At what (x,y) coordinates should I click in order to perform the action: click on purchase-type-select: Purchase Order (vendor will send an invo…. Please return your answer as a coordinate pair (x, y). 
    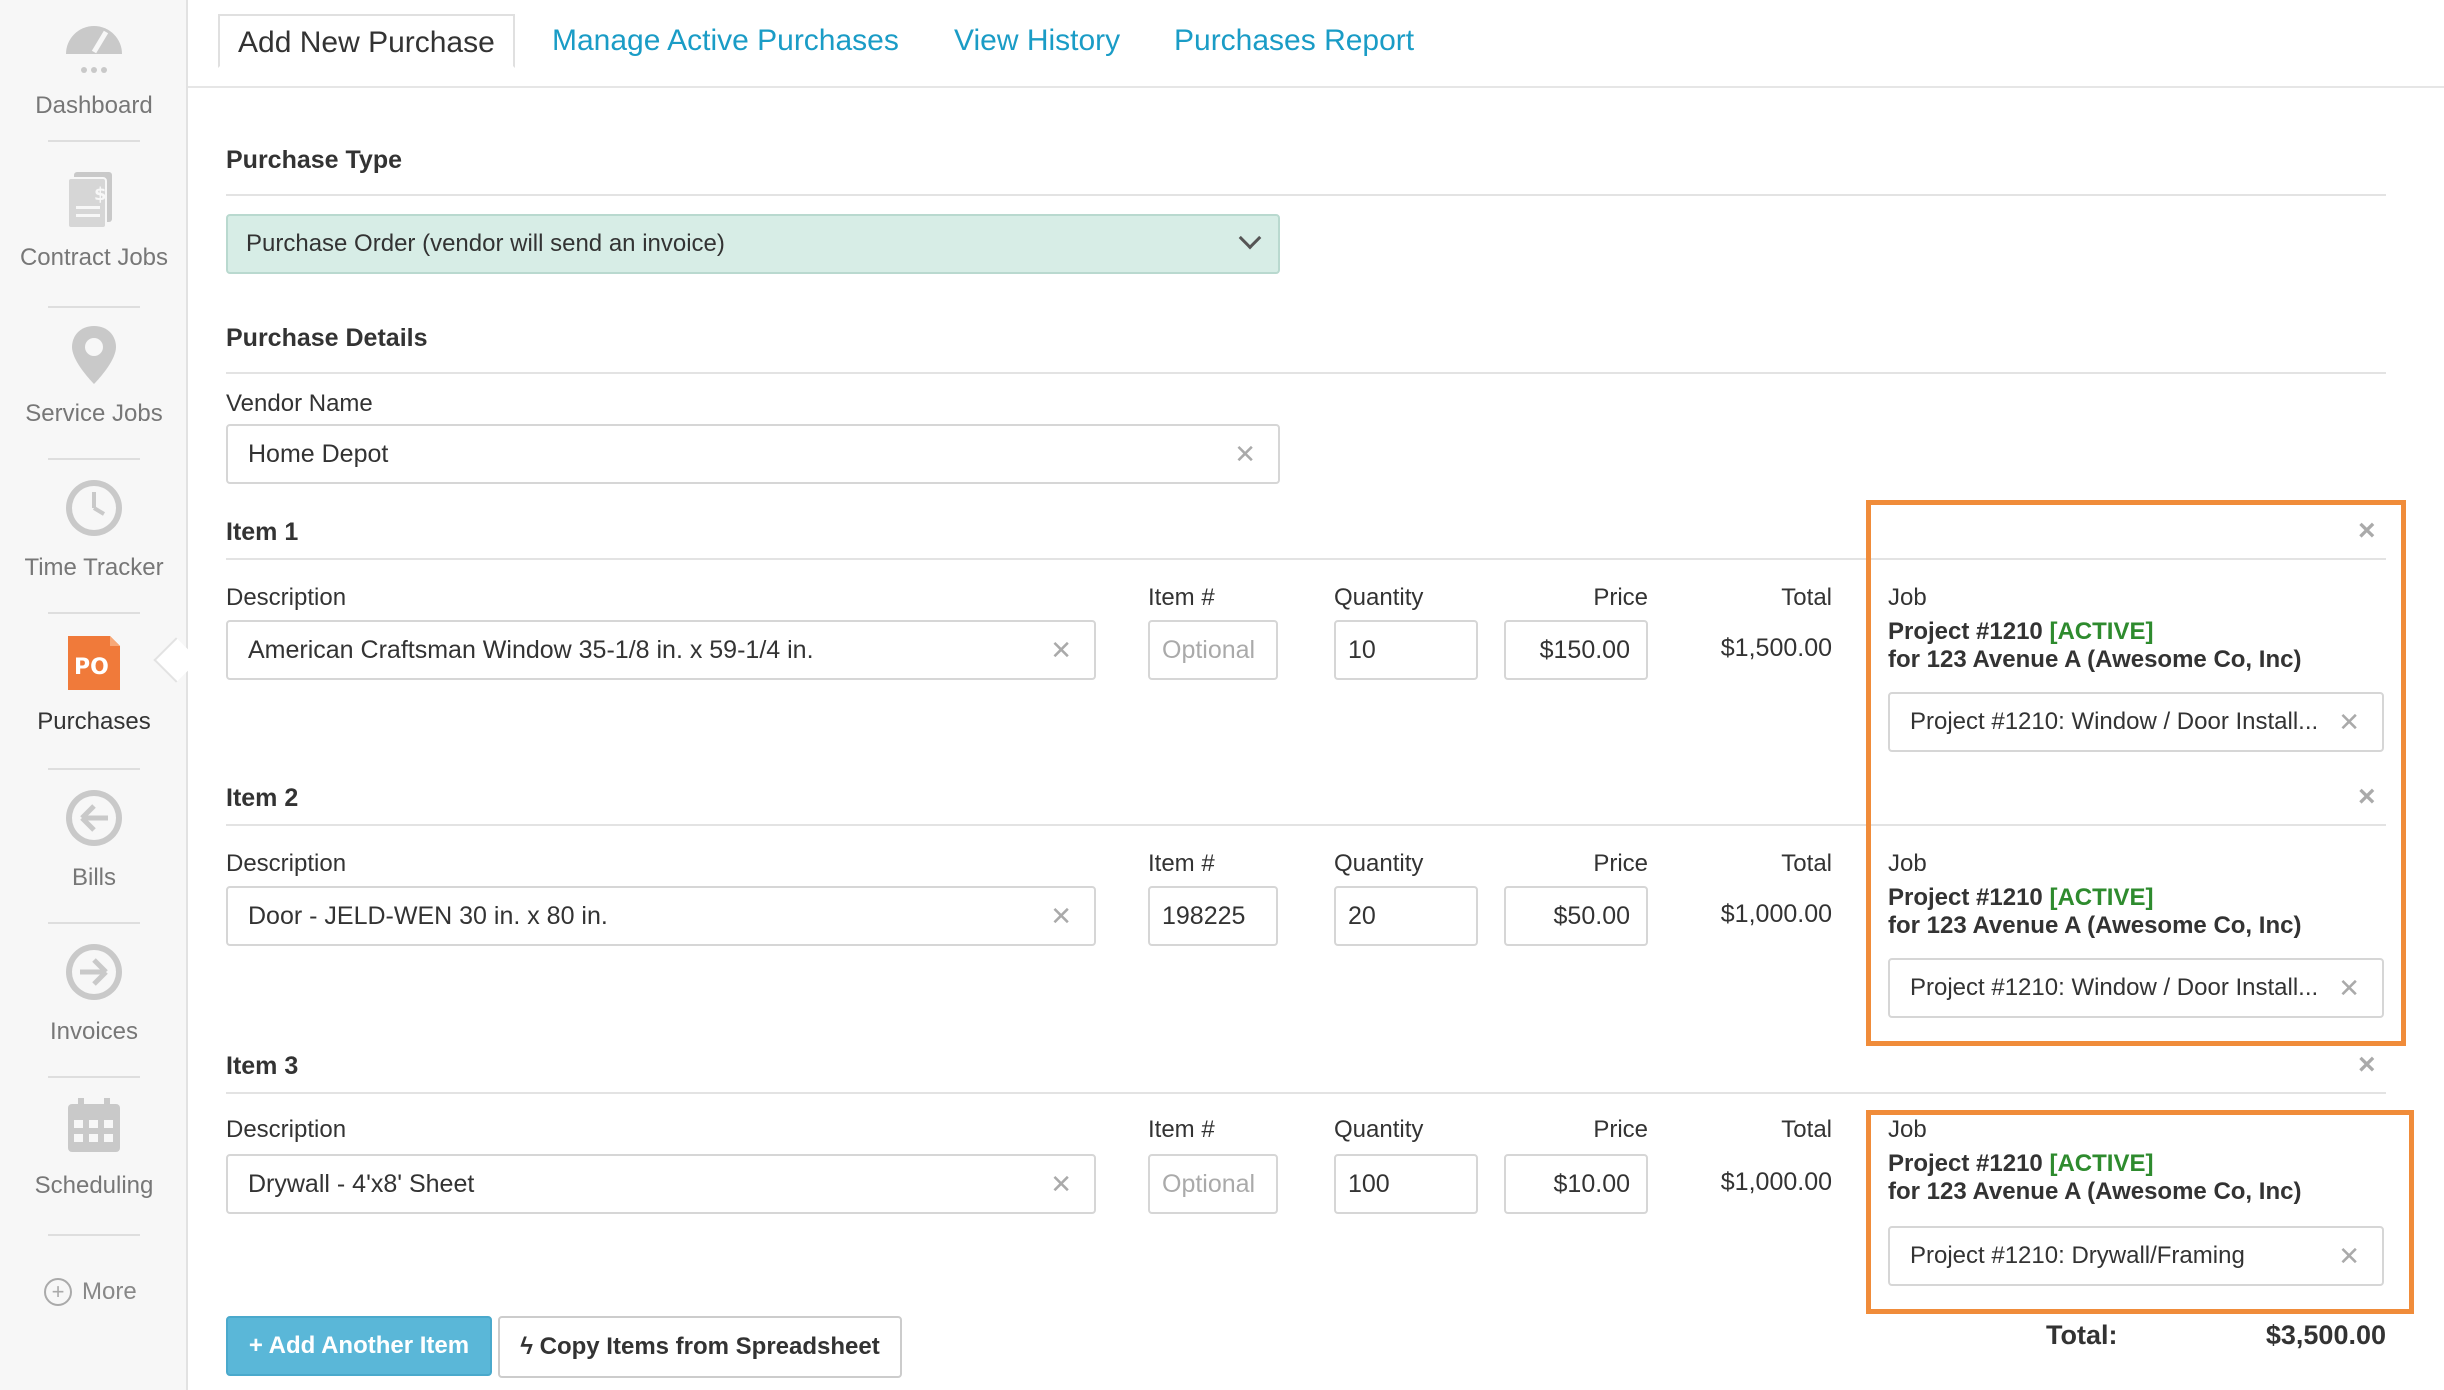
    Looking at the image, I should click on (753, 244).